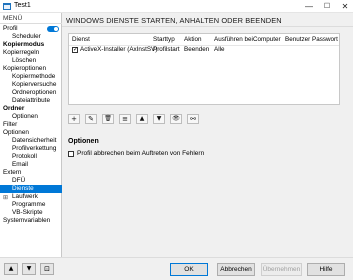 This screenshot has width=353, height=280. Describe the element at coordinates (14, 108) in the screenshot. I see `sidebar-item-label: Ordner` at that location.